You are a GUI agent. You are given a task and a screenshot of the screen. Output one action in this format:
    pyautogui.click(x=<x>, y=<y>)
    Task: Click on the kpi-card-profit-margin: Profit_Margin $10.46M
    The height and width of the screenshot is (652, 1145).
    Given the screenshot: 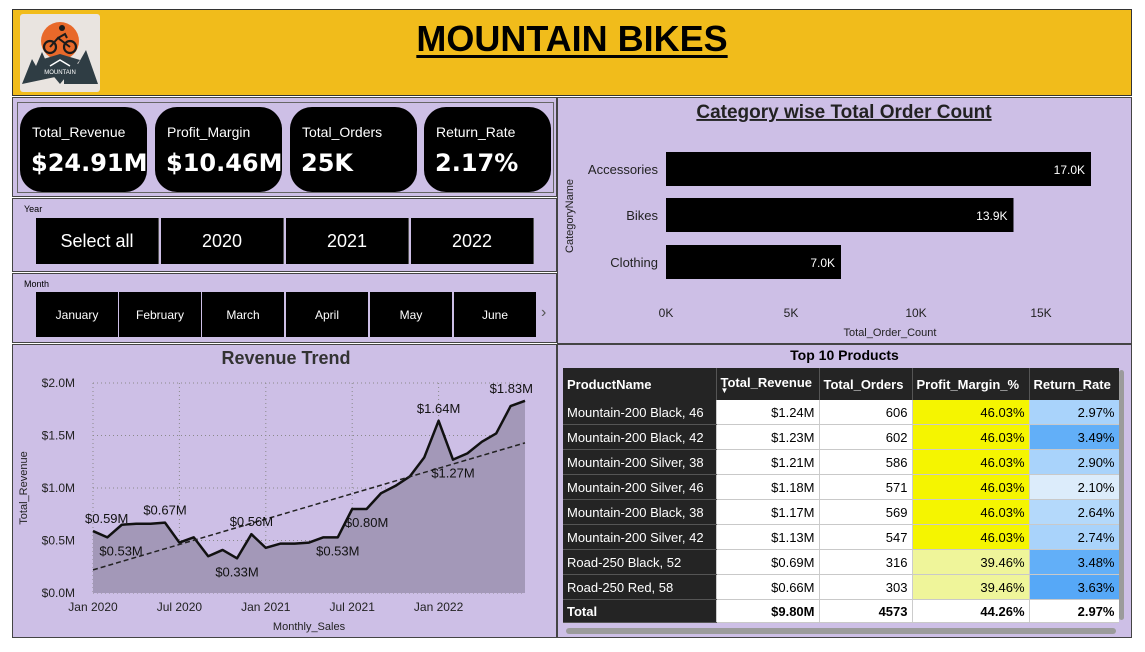 What is the action you would take?
    pyautogui.click(x=219, y=149)
    